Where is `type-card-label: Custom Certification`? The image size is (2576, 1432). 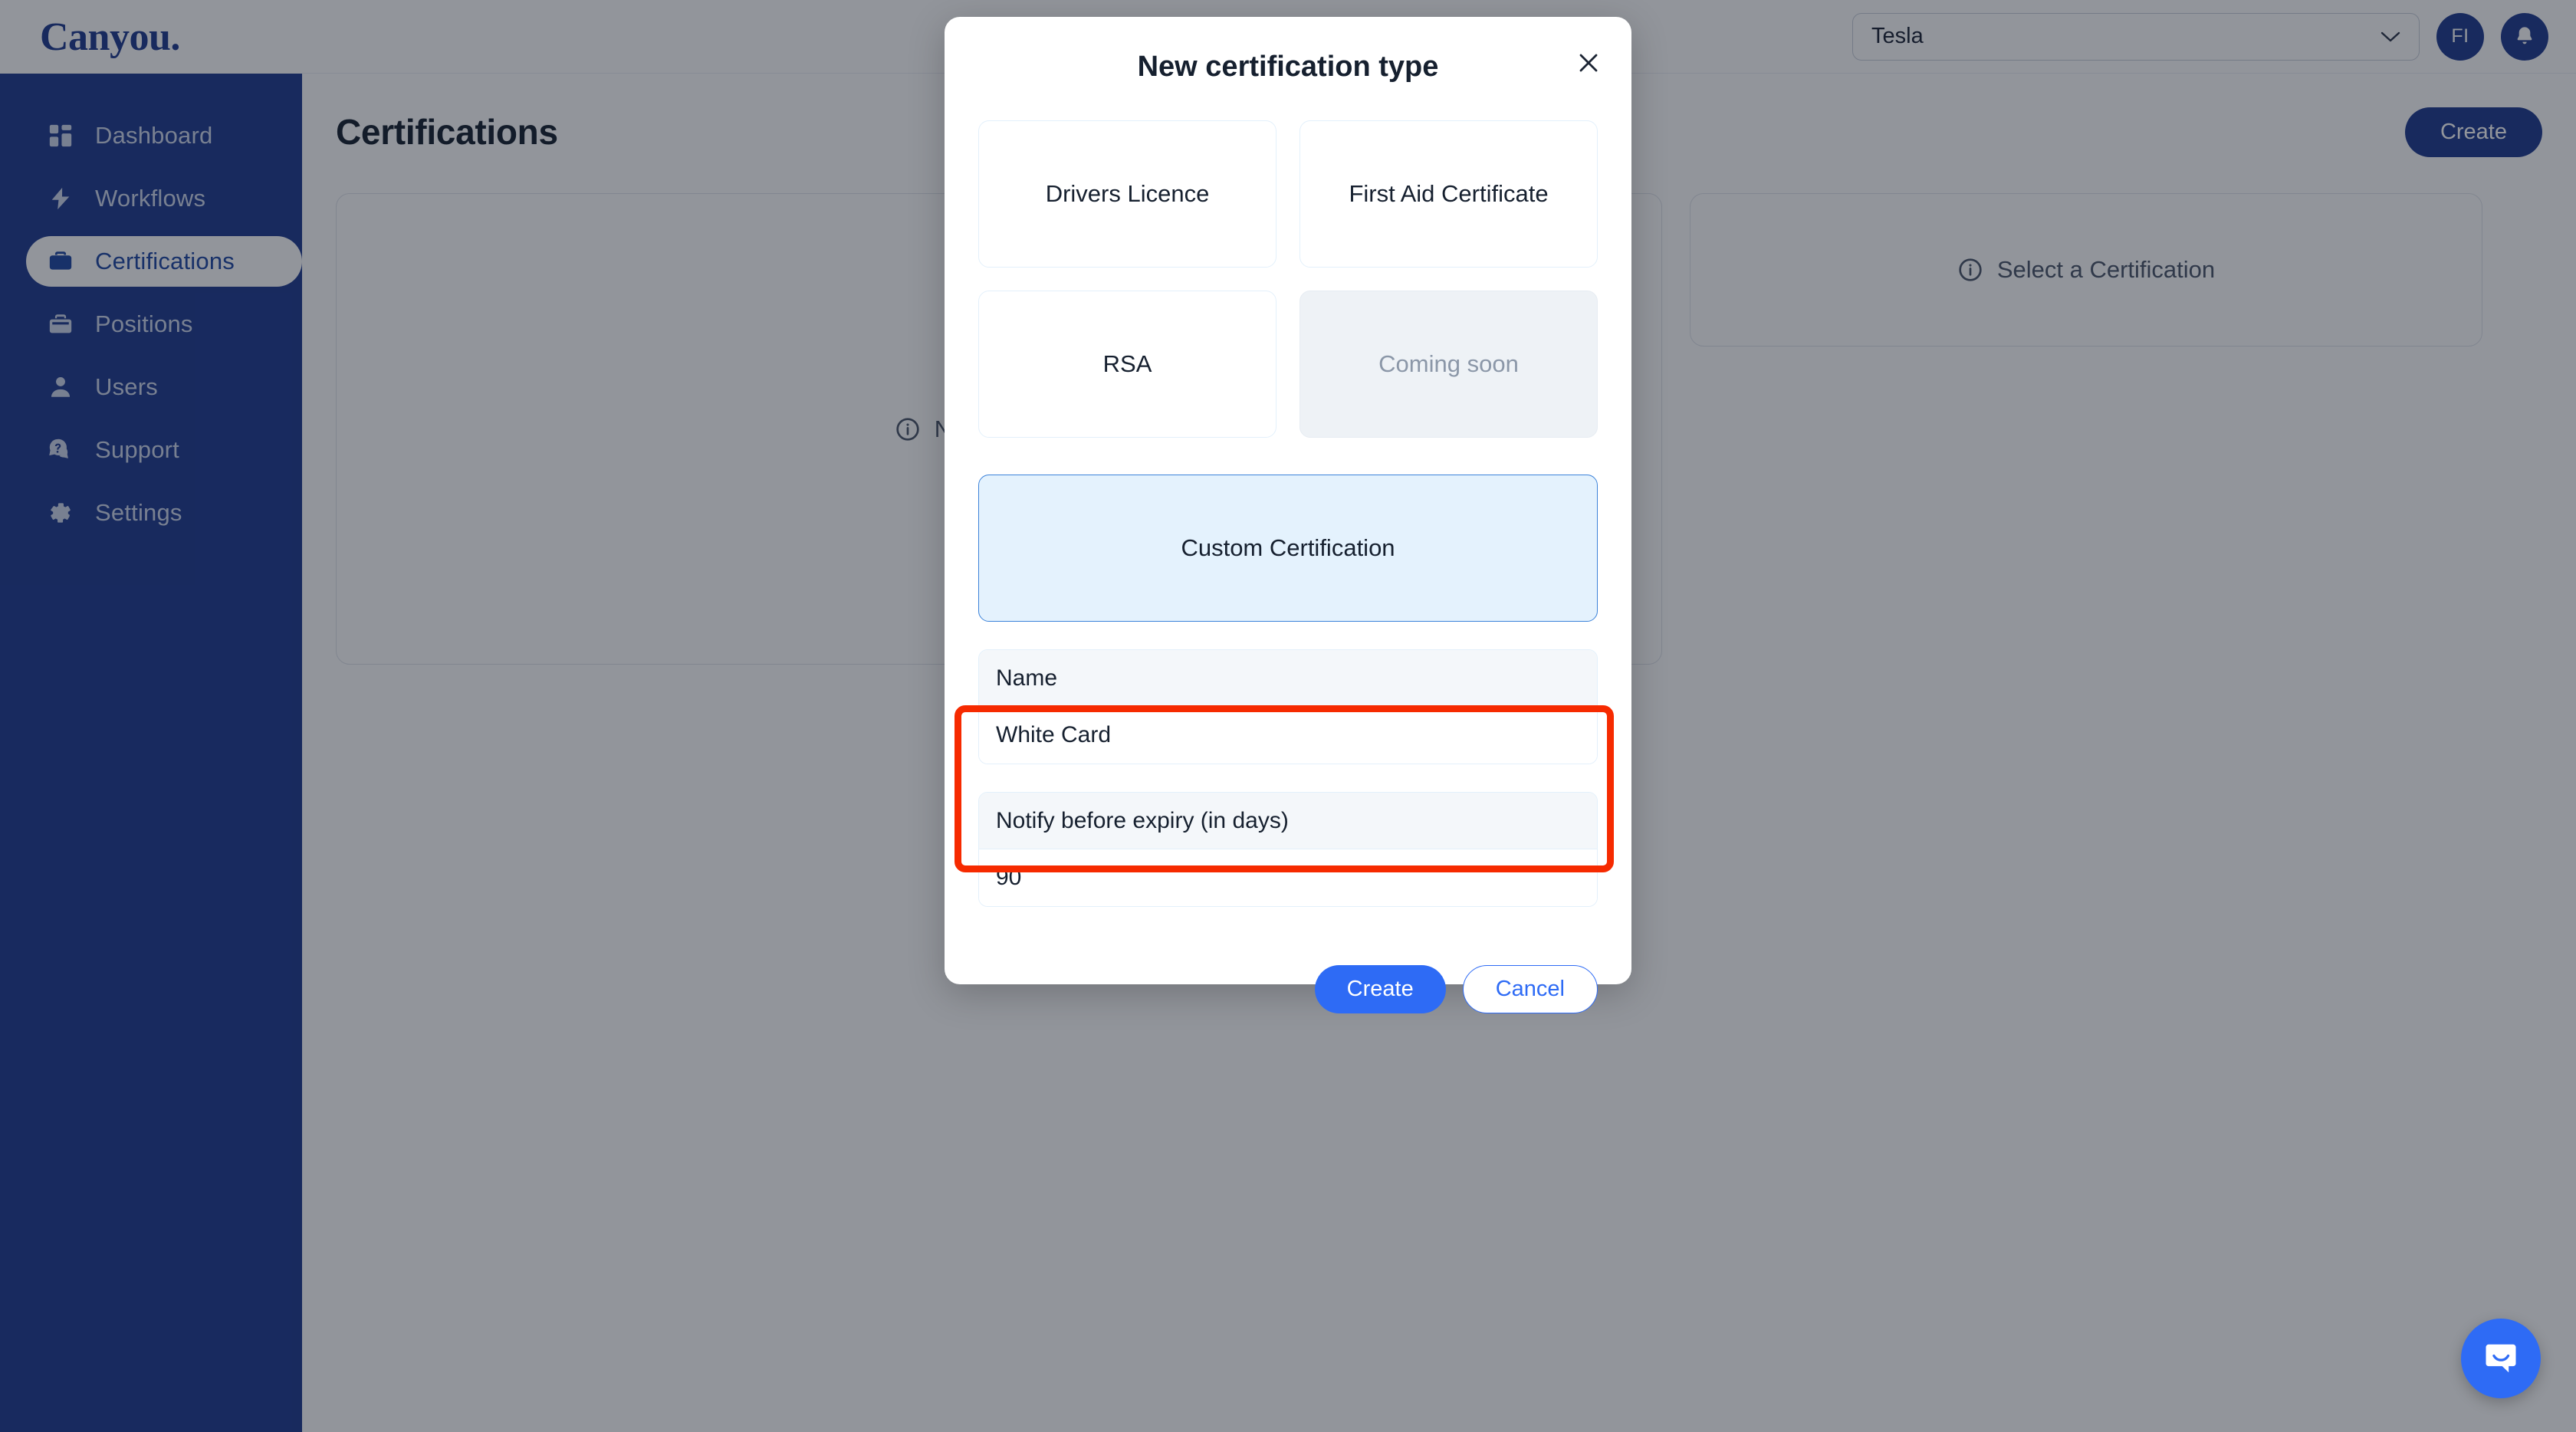 type-card-label: Custom Certification is located at coordinates (1288, 547).